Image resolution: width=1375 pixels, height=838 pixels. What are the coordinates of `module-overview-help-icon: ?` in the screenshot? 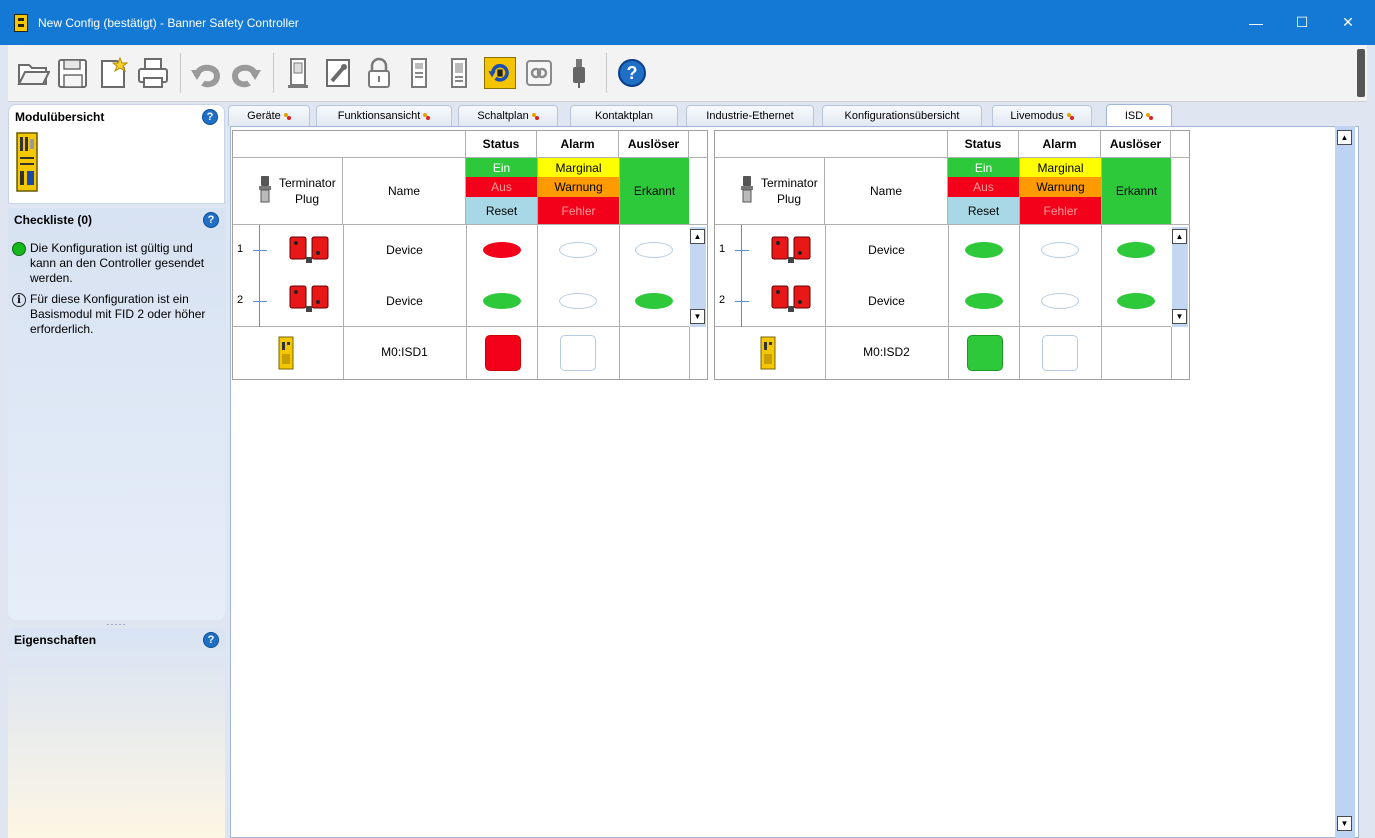 It's located at (210, 117).